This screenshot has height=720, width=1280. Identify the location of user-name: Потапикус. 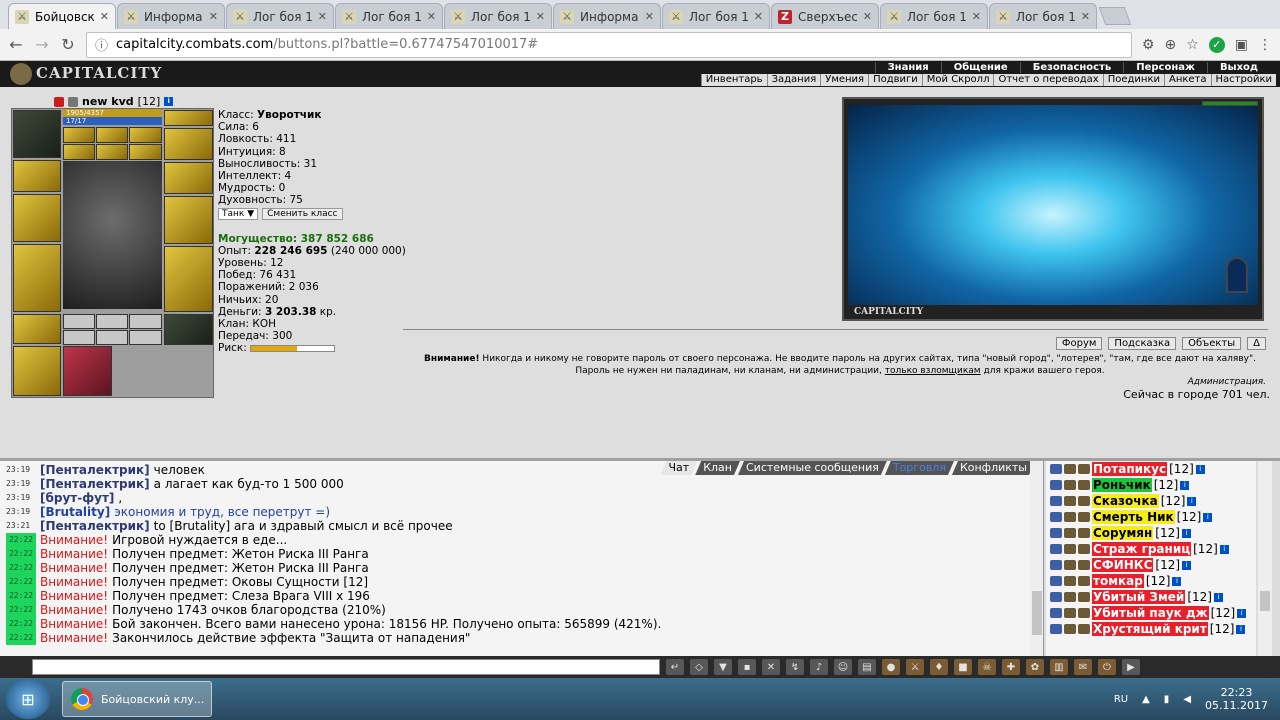
(1130, 469).